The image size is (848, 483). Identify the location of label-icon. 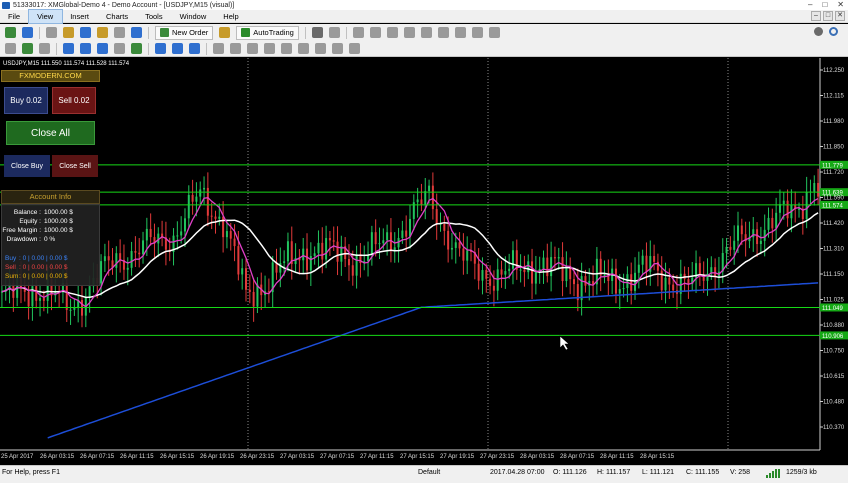
(460, 32).